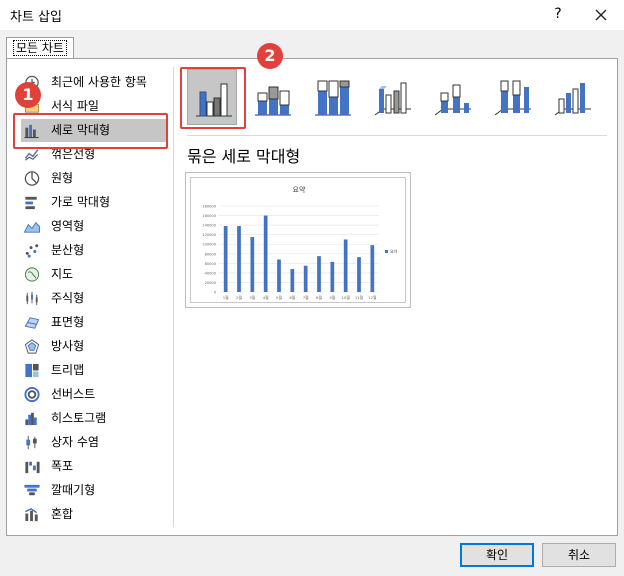 The image size is (624, 576). I want to click on 3d-stacked-column-icon, so click(452, 100).